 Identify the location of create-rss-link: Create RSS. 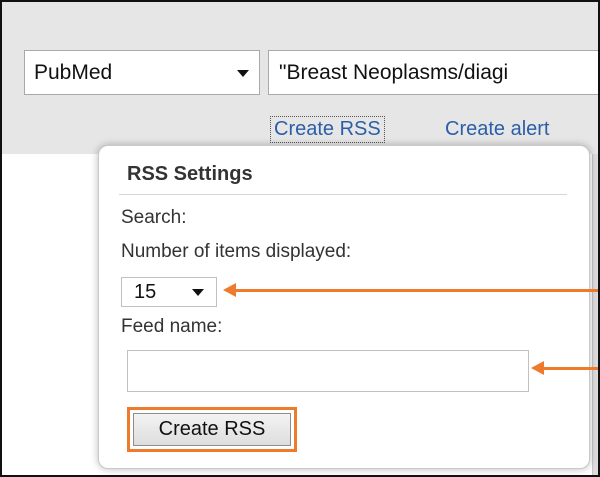
(327, 129).